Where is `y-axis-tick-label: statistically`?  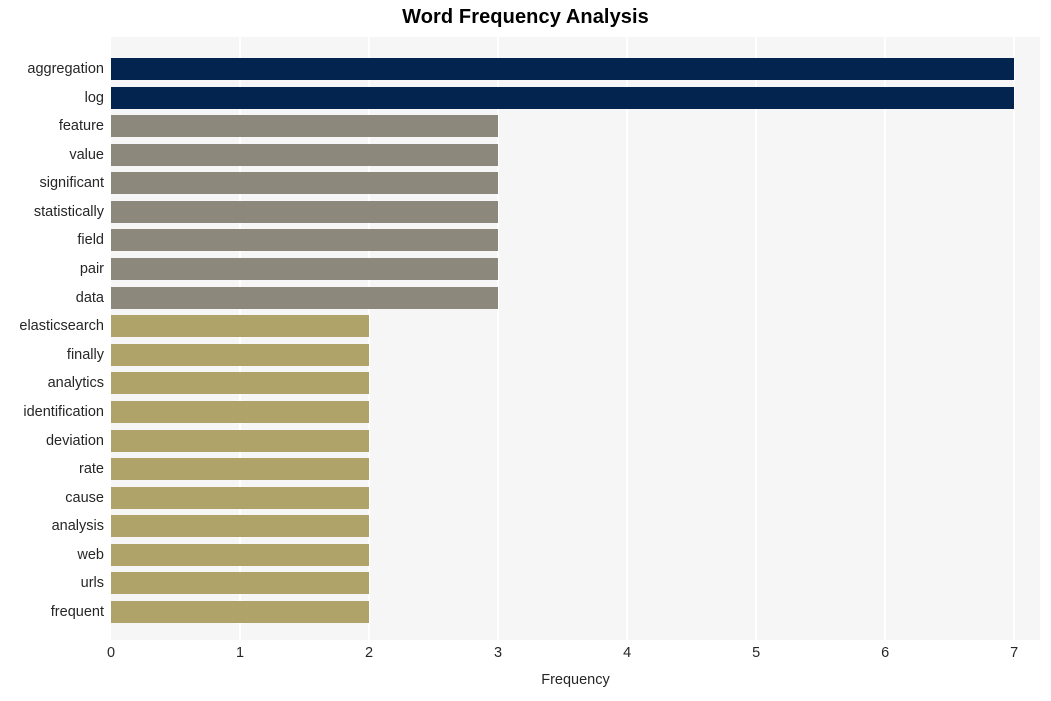
y-axis-tick-label: statistically is located at coordinates (68, 211).